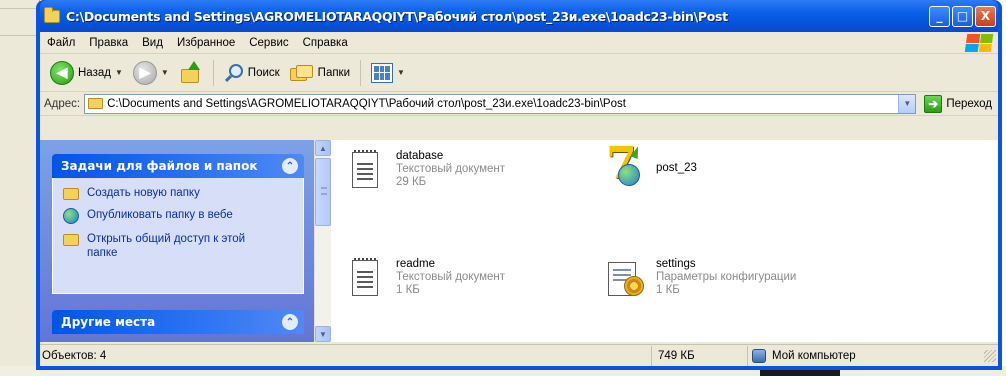  I want to click on up-folder-icon, so click(191, 72).